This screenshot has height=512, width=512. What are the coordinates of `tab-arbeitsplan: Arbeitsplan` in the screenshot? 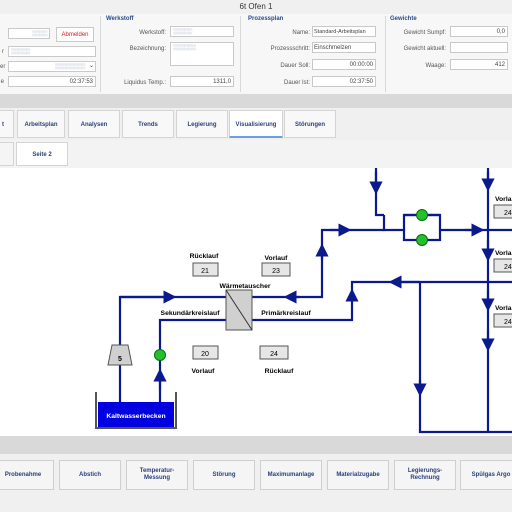 It's located at (41, 124).